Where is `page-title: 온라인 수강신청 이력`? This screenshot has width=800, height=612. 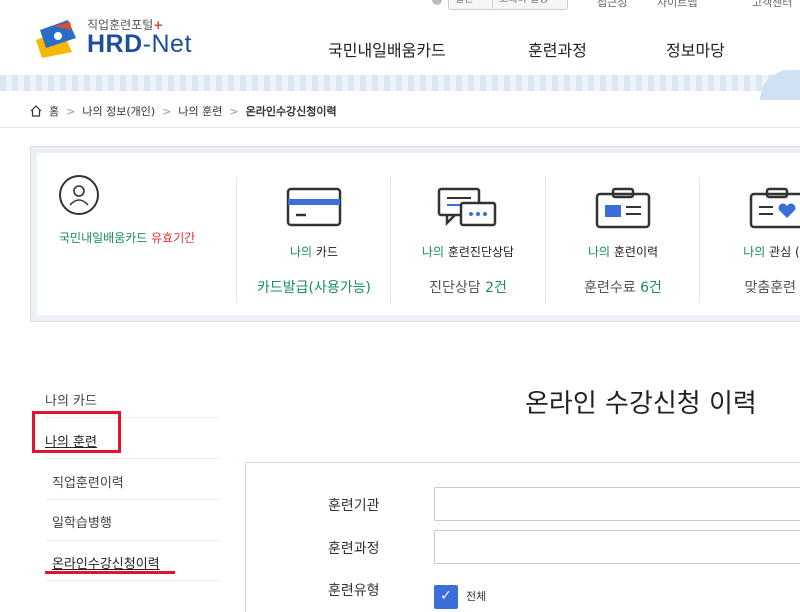
page-title: 온라인 수강신청 이력 is located at coordinates (641, 404).